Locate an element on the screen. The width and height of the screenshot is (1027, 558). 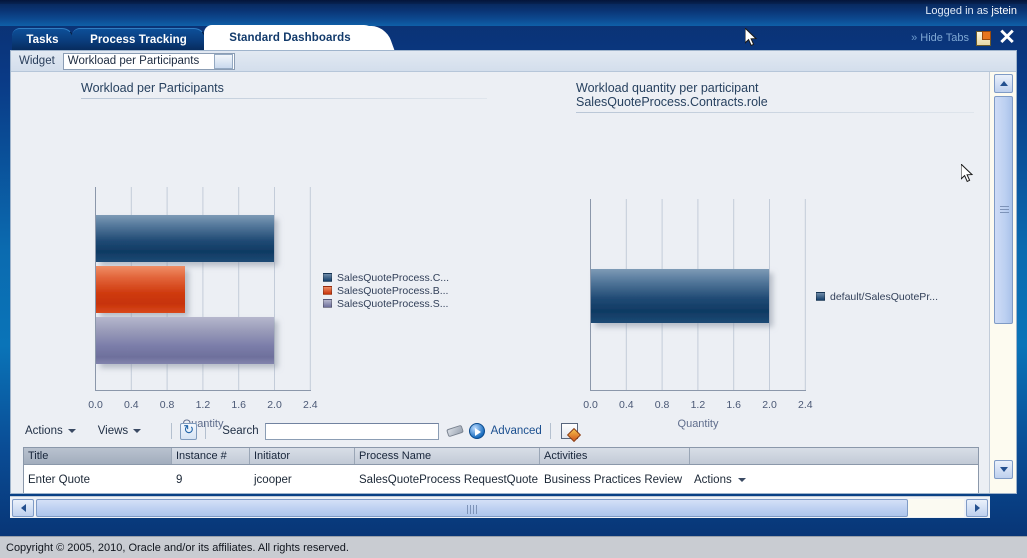
chart-left-plot: 0.0 0.4 0.8 1.2 1.6 2.0 2.4 is located at coordinates (203, 299).